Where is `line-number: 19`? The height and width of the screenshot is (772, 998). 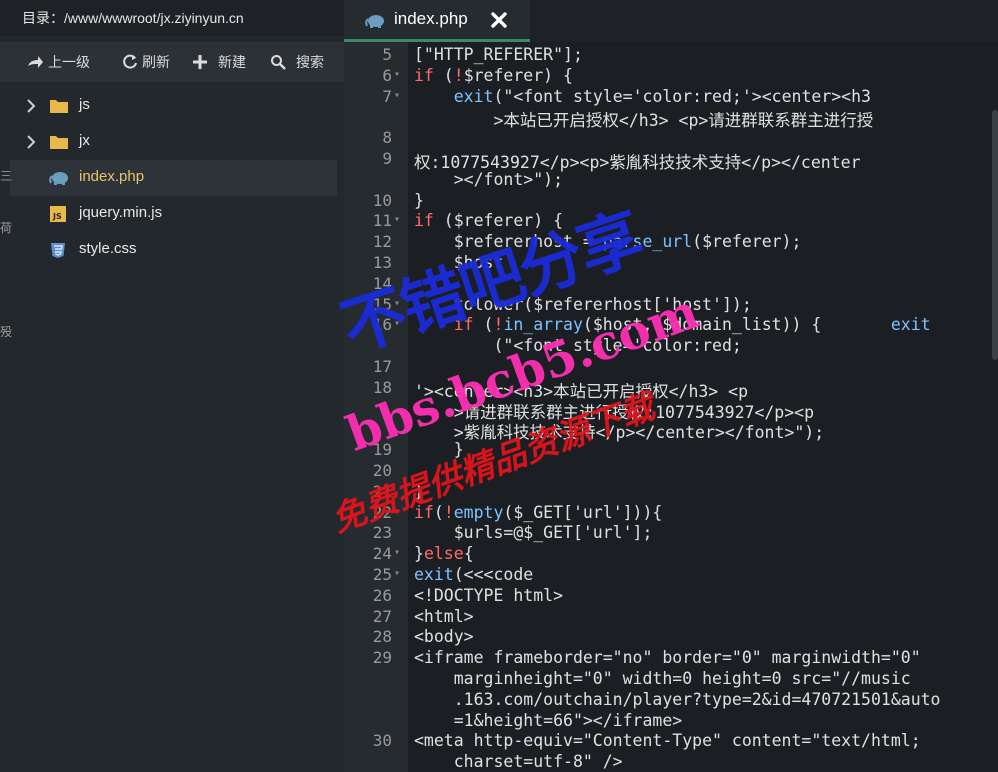 line-number: 19 is located at coordinates (382, 450).